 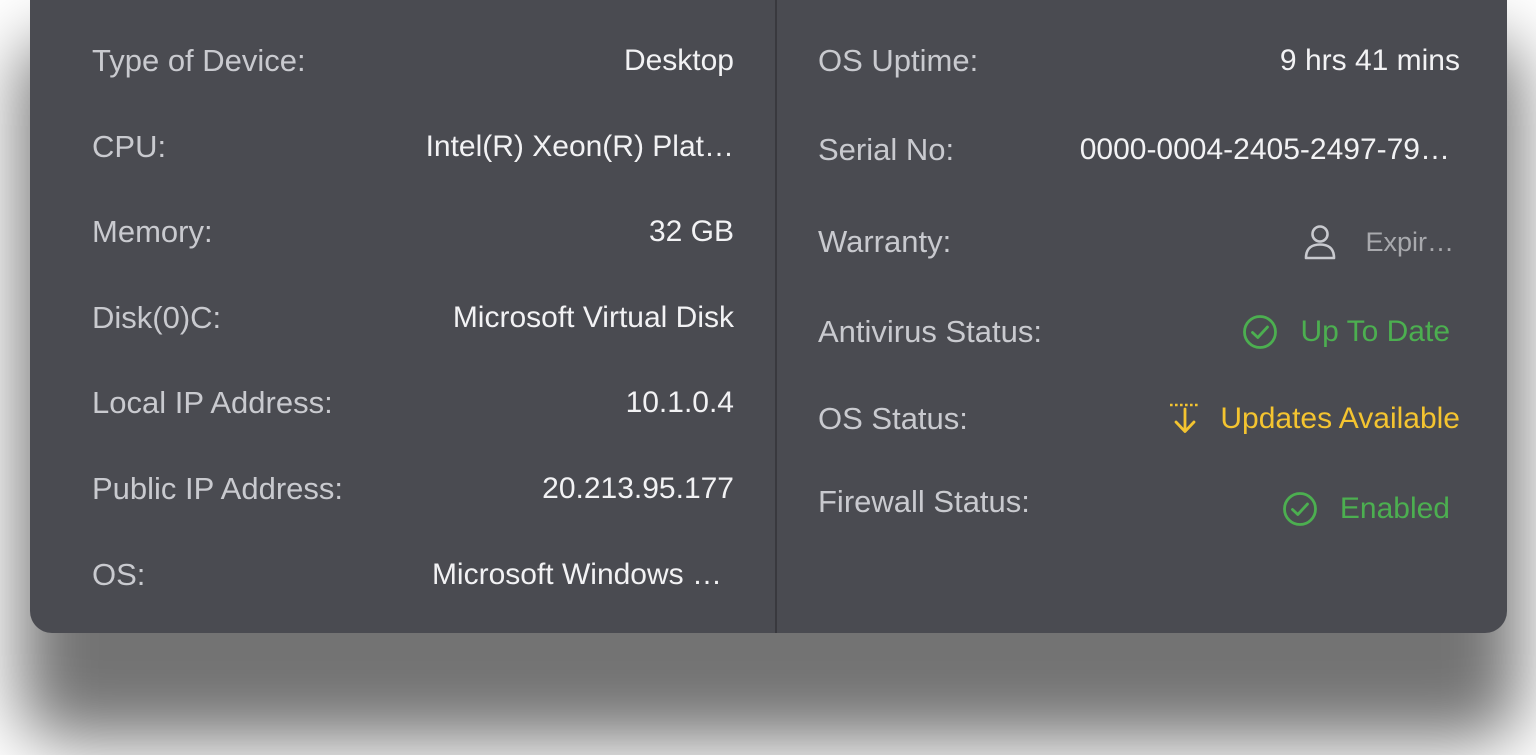 What do you see at coordinates (119, 574) in the screenshot?
I see `os-label: OS:` at bounding box center [119, 574].